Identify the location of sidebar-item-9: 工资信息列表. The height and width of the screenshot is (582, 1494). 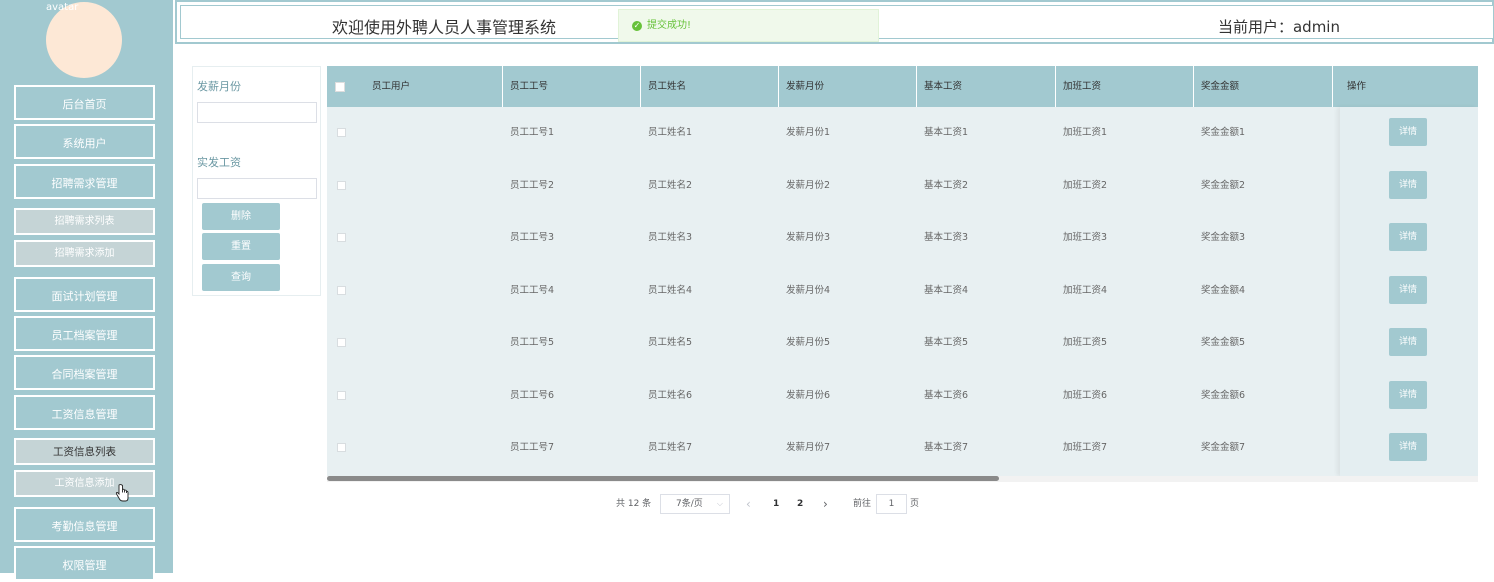
(84, 451).